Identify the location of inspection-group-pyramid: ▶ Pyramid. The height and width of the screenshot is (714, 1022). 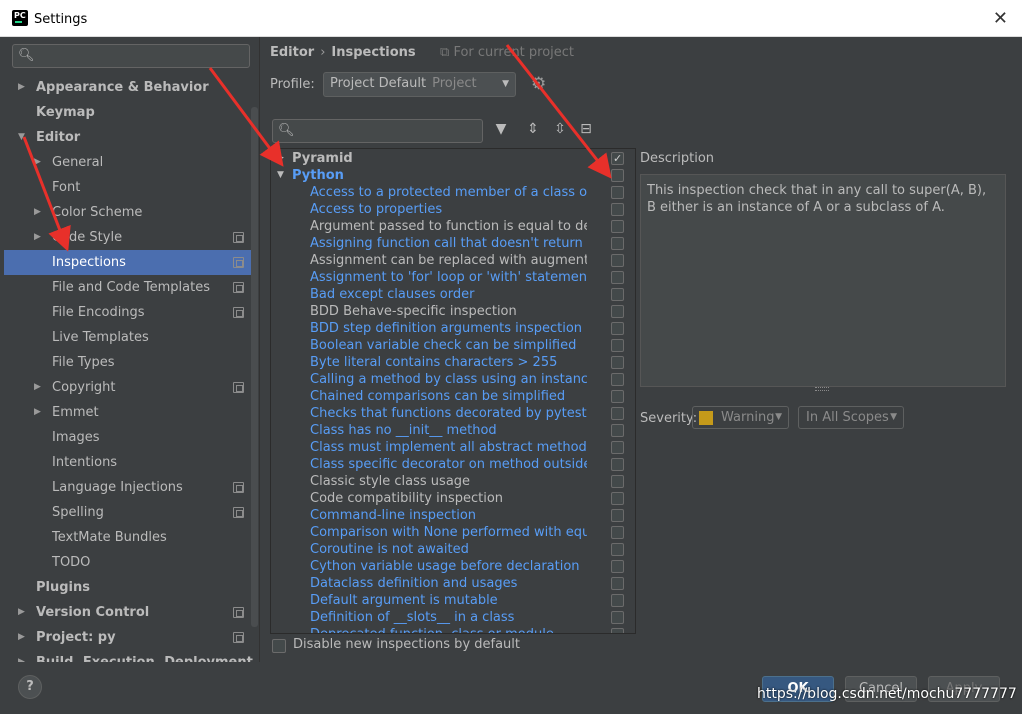
(453, 158).